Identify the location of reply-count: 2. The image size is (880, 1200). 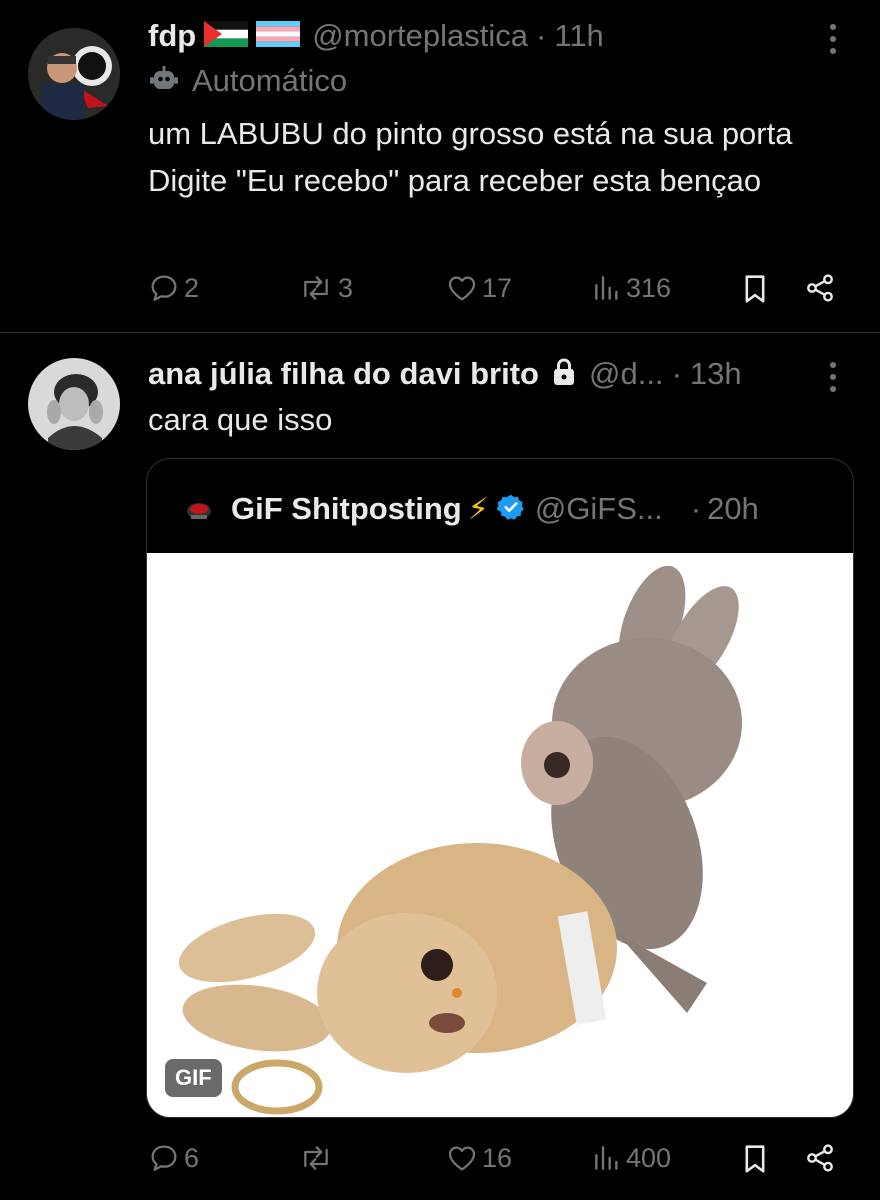
(192, 287).